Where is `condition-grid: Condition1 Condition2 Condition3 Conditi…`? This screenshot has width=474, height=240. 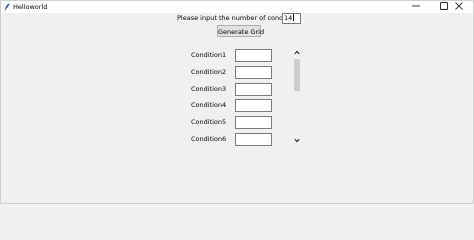 condition-grid: Condition1 Condition2 Condition3 Conditi… is located at coordinates (241, 98).